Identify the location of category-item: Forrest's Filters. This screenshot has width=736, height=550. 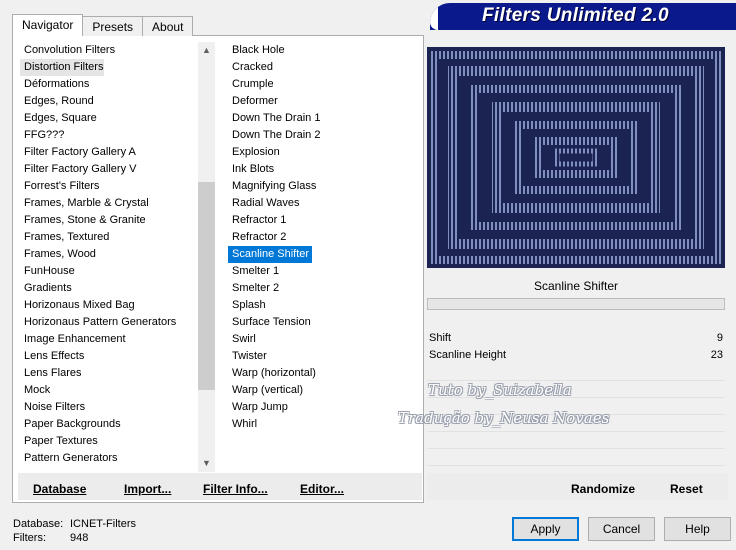
(110, 186).